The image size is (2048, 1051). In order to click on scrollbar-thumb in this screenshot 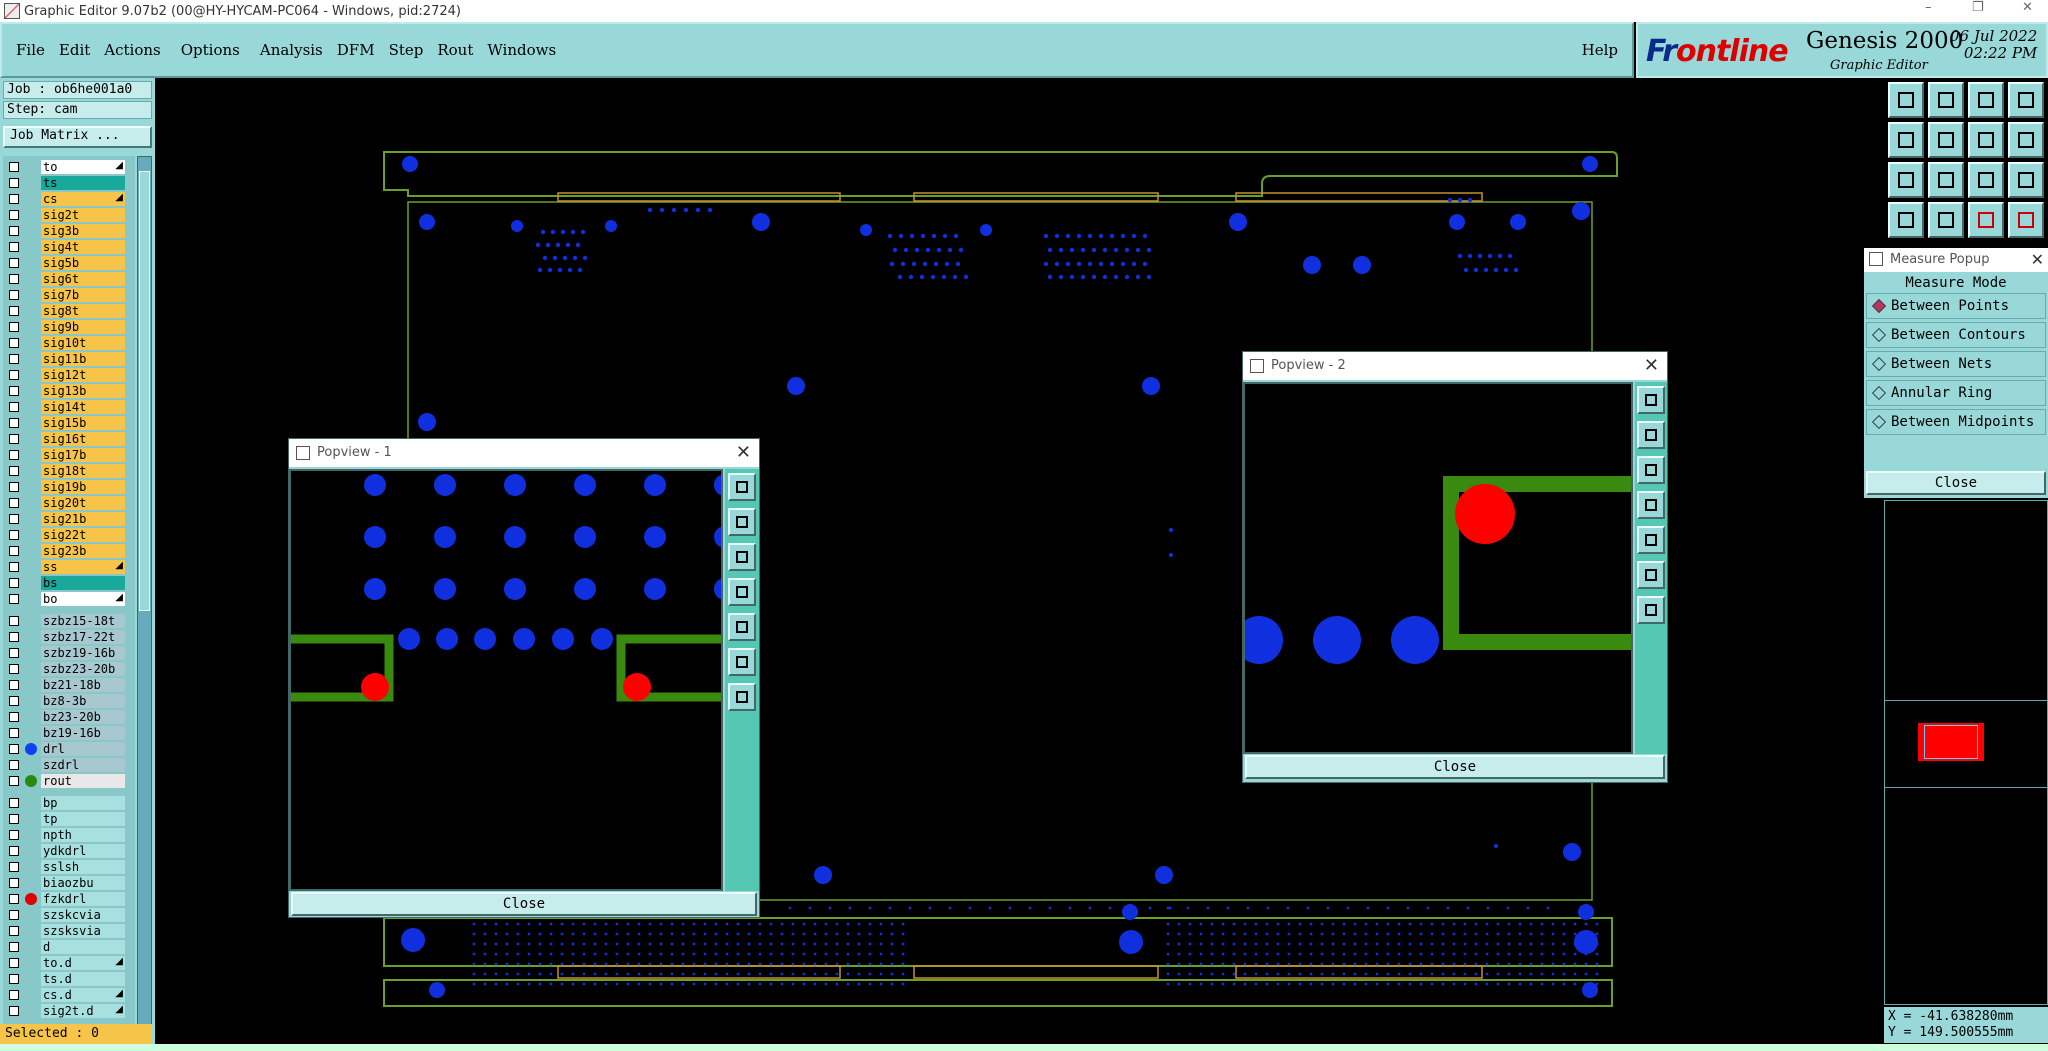, I will do `click(144, 391)`.